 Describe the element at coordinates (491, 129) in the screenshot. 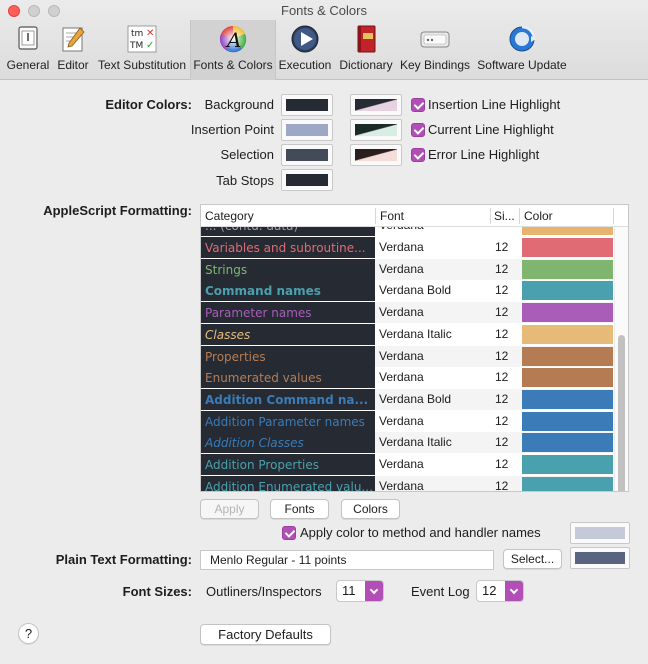

I see `current-line-highlight-label: Current Line Highlight` at that location.